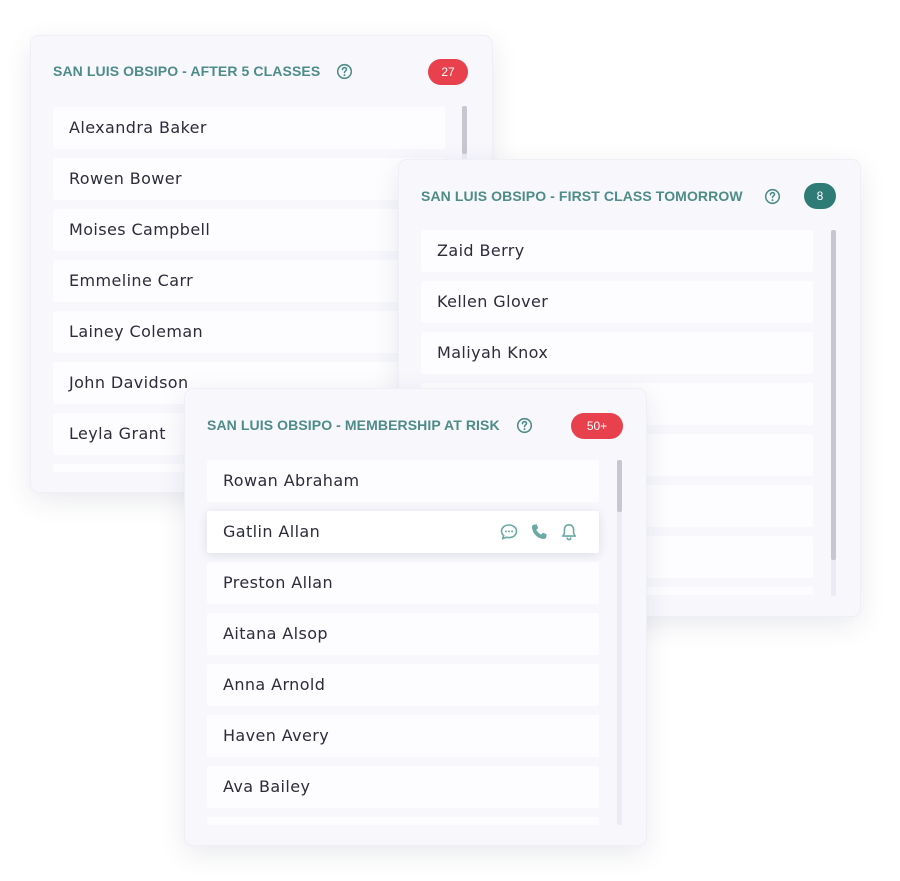 The width and height of the screenshot is (900, 881). Describe the element at coordinates (140, 229) in the screenshot. I see `member-name: Moises Campbell` at that location.